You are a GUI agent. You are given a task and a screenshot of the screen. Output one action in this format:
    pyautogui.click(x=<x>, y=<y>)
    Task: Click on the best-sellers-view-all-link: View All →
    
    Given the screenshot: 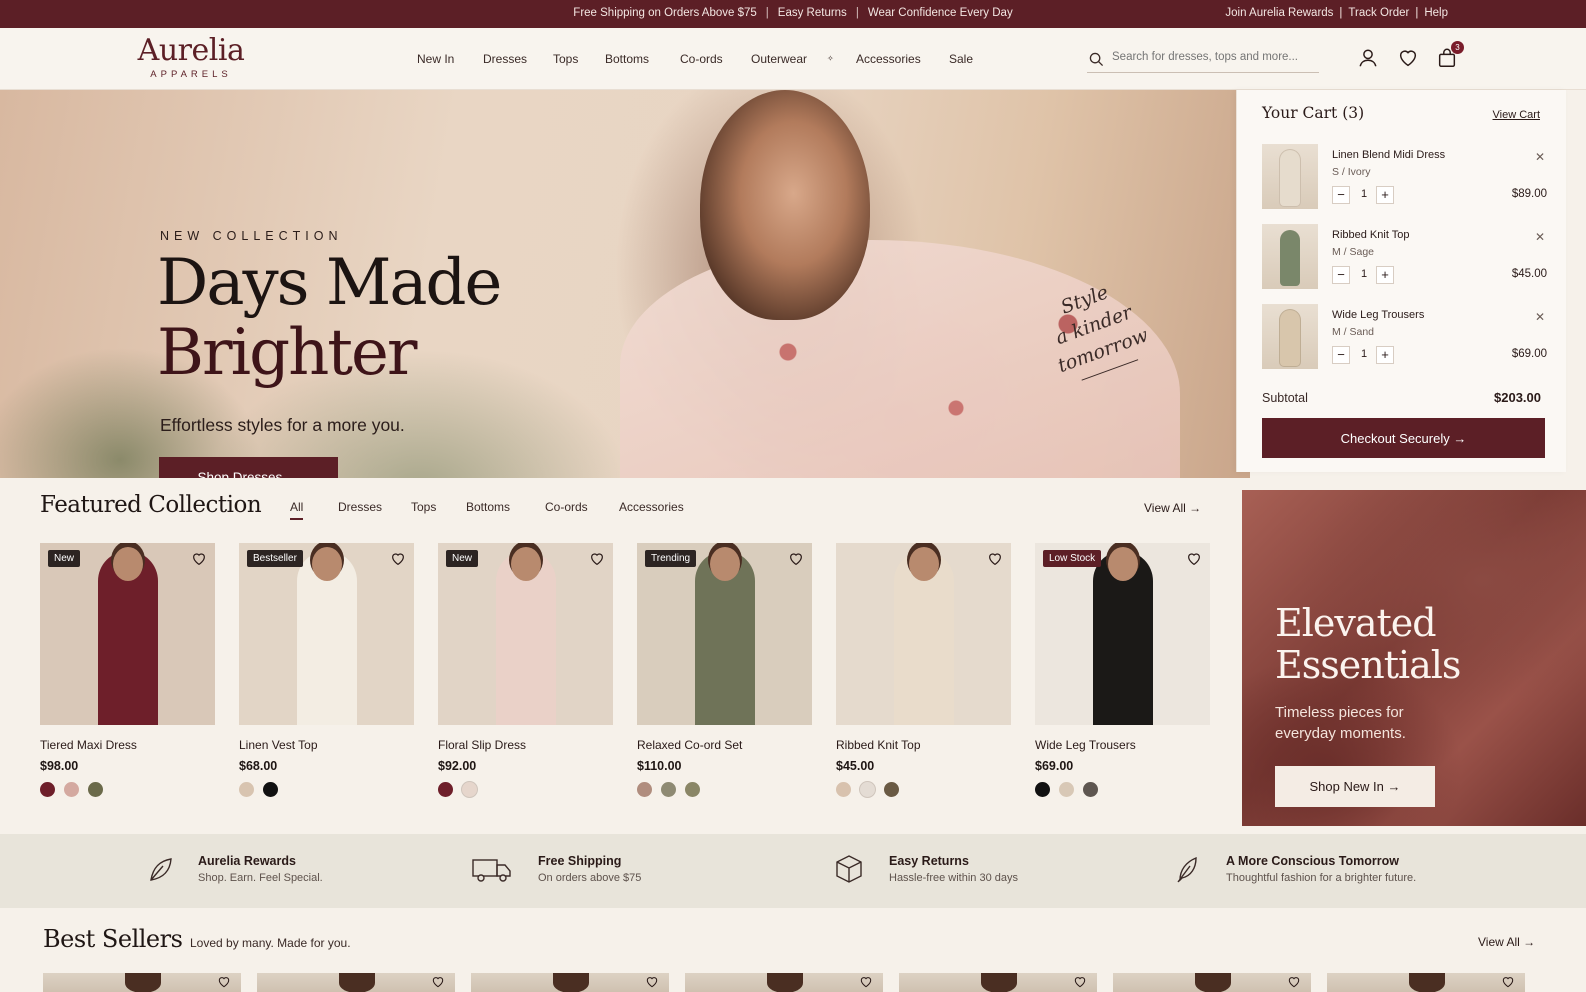 What is the action you would take?
    pyautogui.click(x=1506, y=942)
    